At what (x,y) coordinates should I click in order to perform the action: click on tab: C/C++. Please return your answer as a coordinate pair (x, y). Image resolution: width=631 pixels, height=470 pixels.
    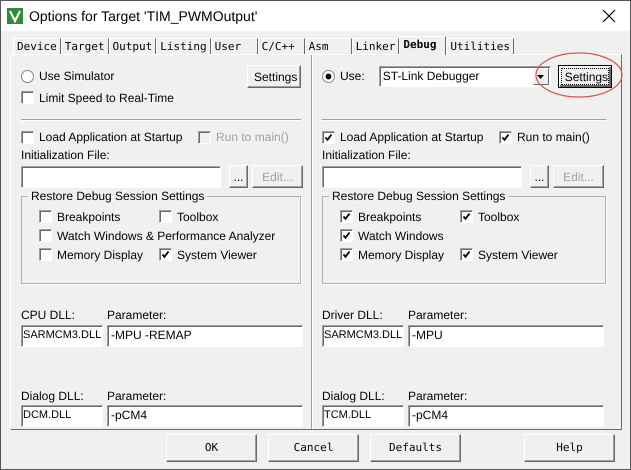
    Looking at the image, I should click on (281, 46).